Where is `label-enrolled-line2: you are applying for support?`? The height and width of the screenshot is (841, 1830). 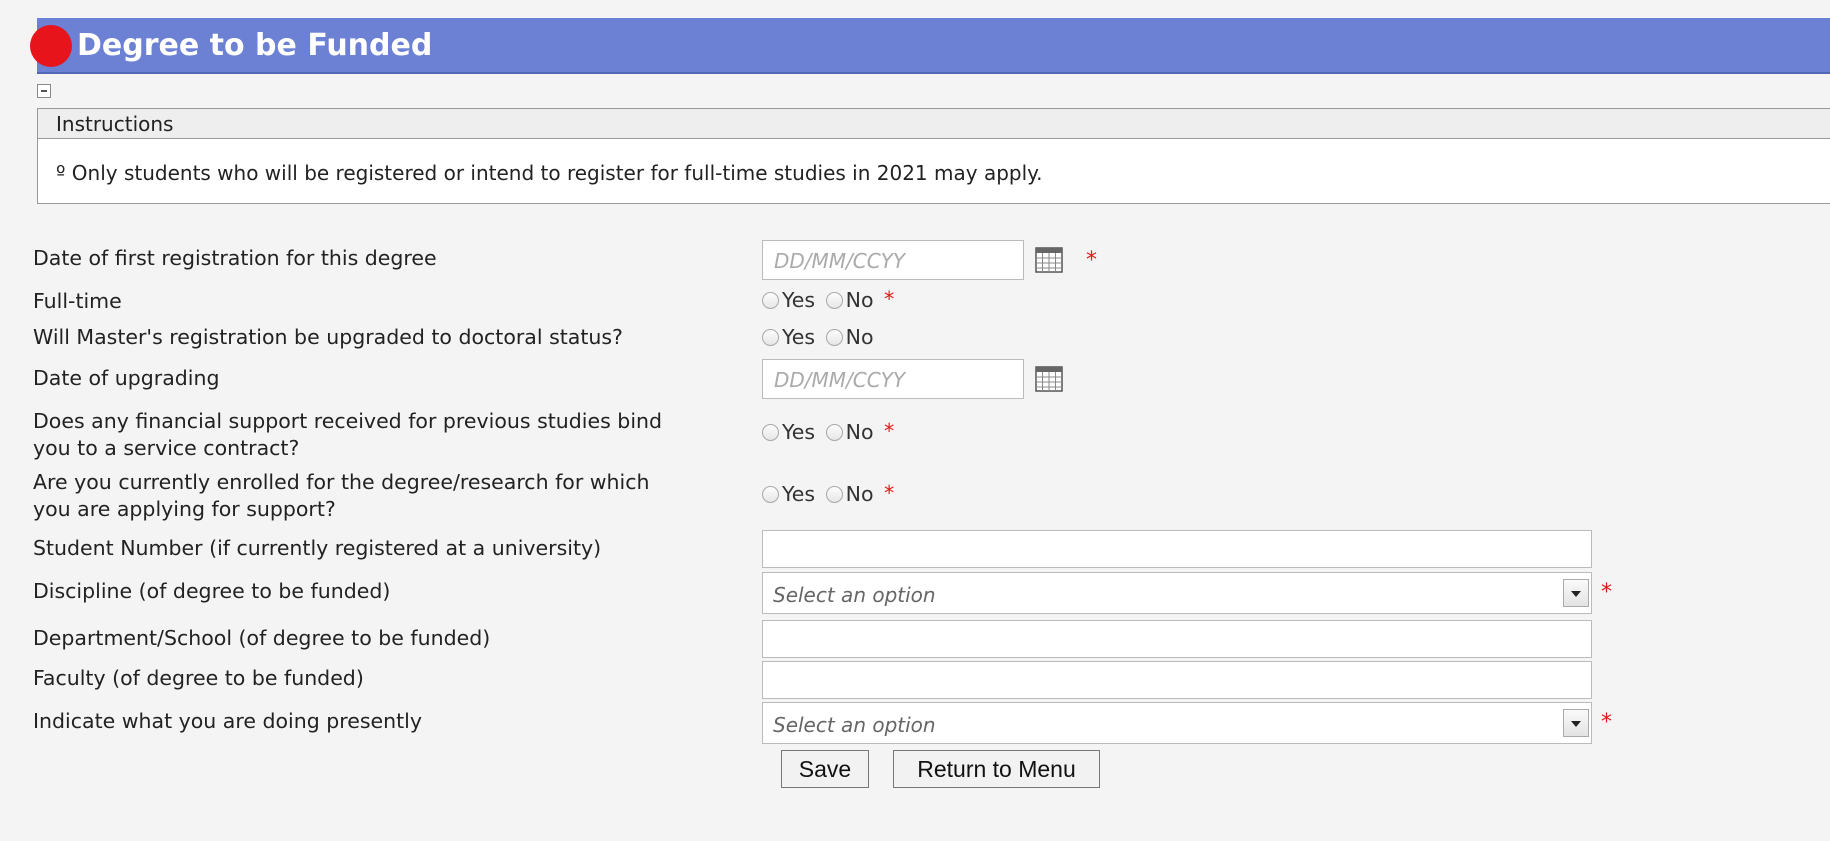
label-enrolled-line2: you are applying for support? is located at coordinates (184, 509).